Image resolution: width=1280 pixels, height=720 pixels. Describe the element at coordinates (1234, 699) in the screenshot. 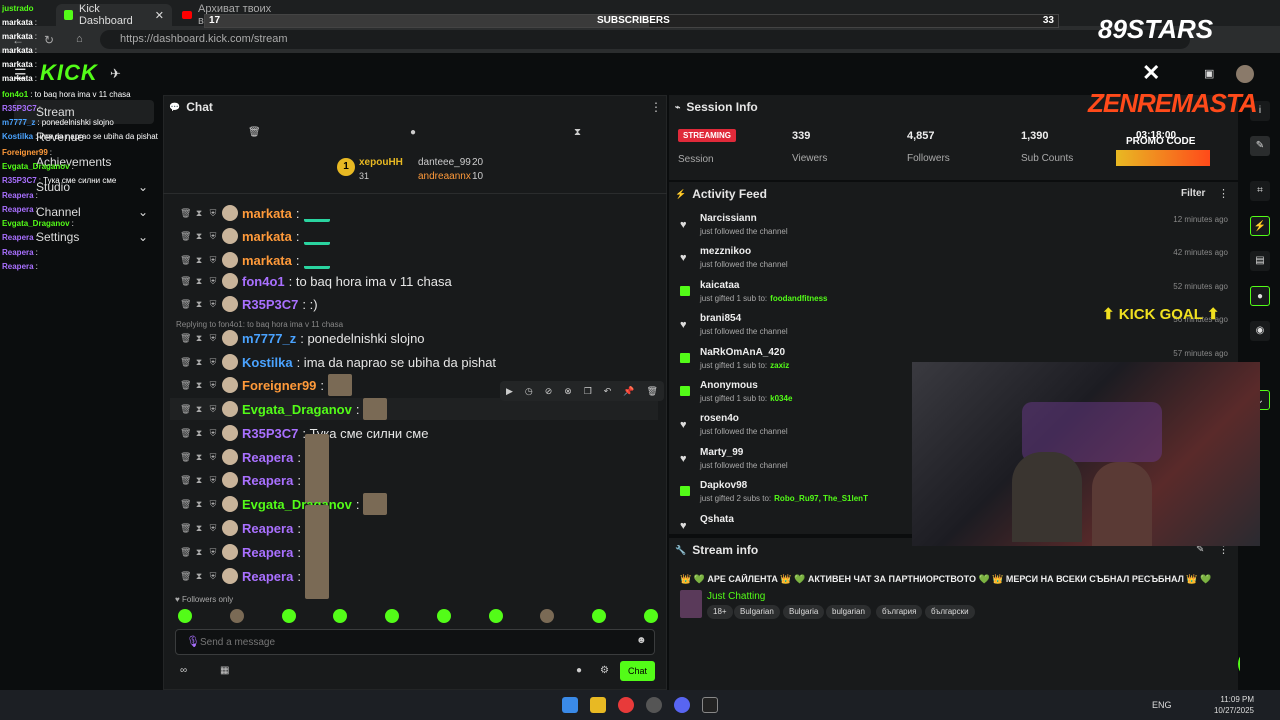

I see `clock-time: 11:09 PM` at that location.